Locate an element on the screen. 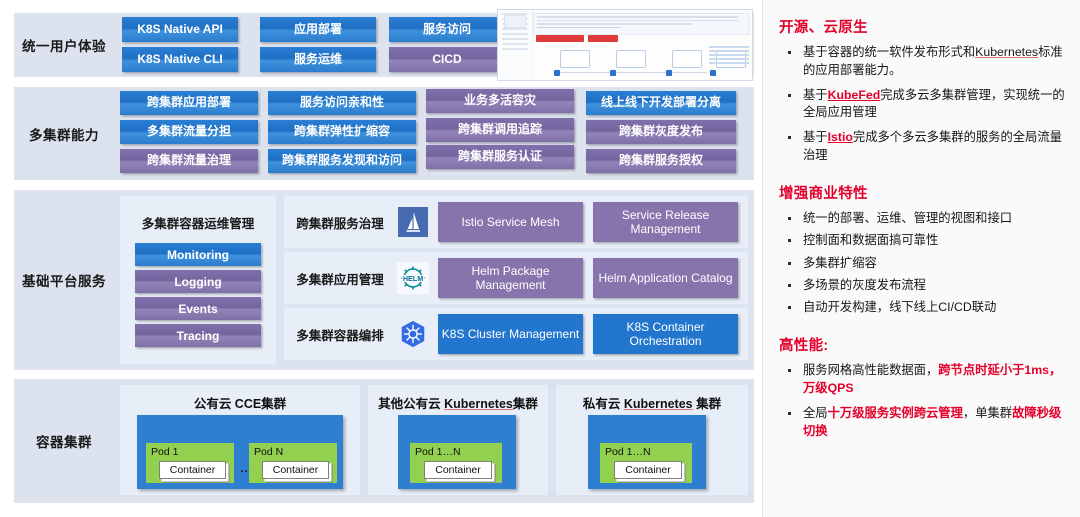  pod-box: Pod 1 Container is located at coordinates (190, 463).